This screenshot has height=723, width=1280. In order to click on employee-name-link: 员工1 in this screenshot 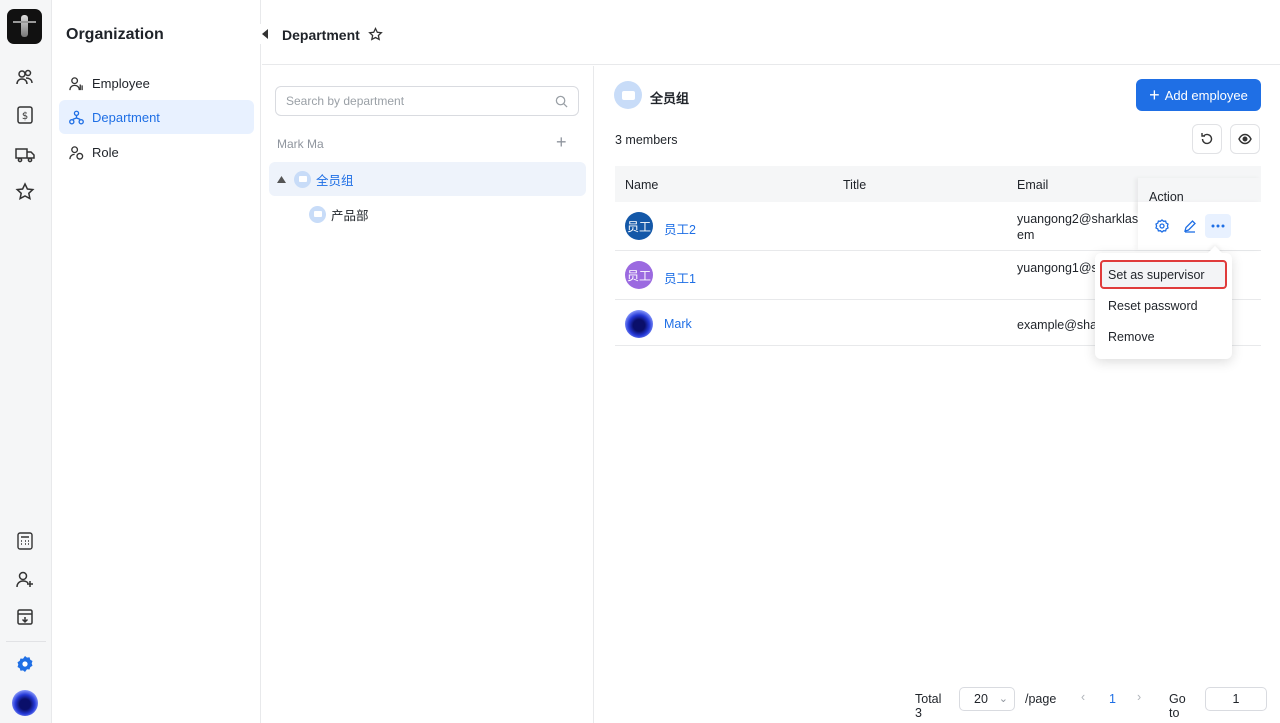, I will do `click(680, 277)`.